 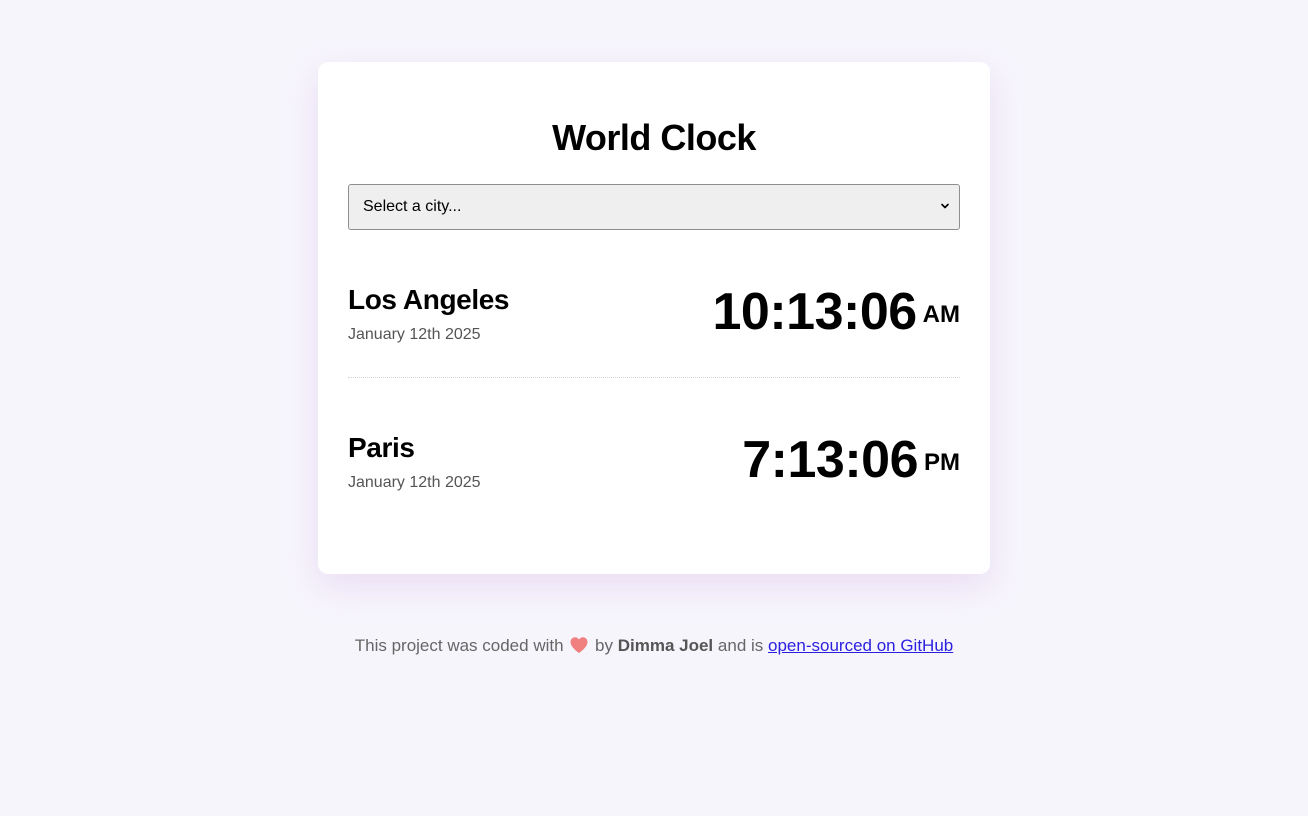 I want to click on chevron-down-icon, so click(x=945, y=206).